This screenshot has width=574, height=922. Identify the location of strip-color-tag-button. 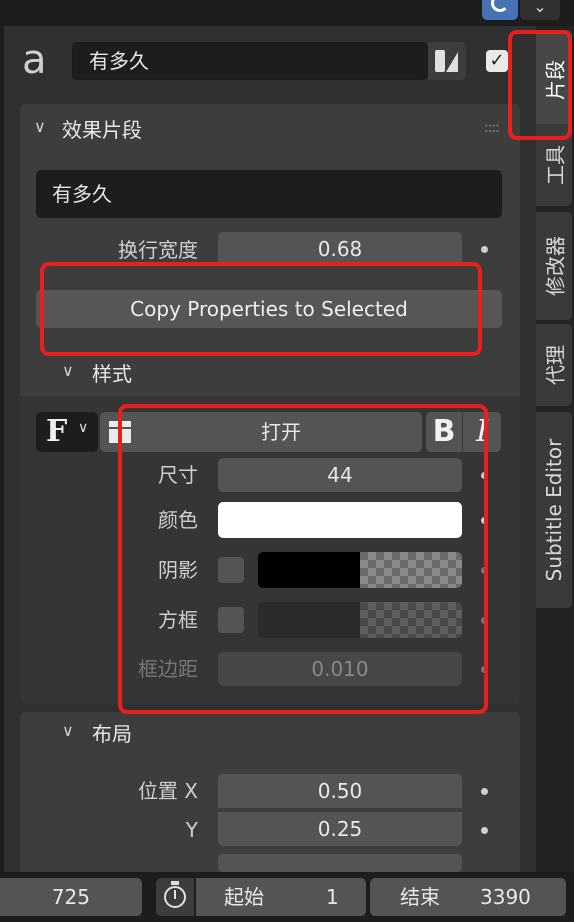
(447, 61).